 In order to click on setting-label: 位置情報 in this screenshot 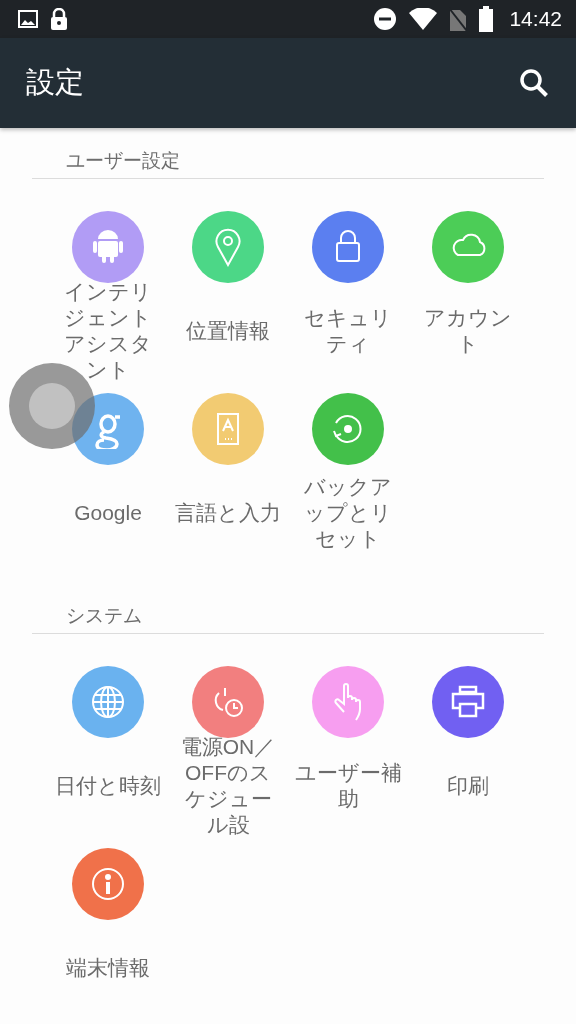, I will do `click(228, 331)`.